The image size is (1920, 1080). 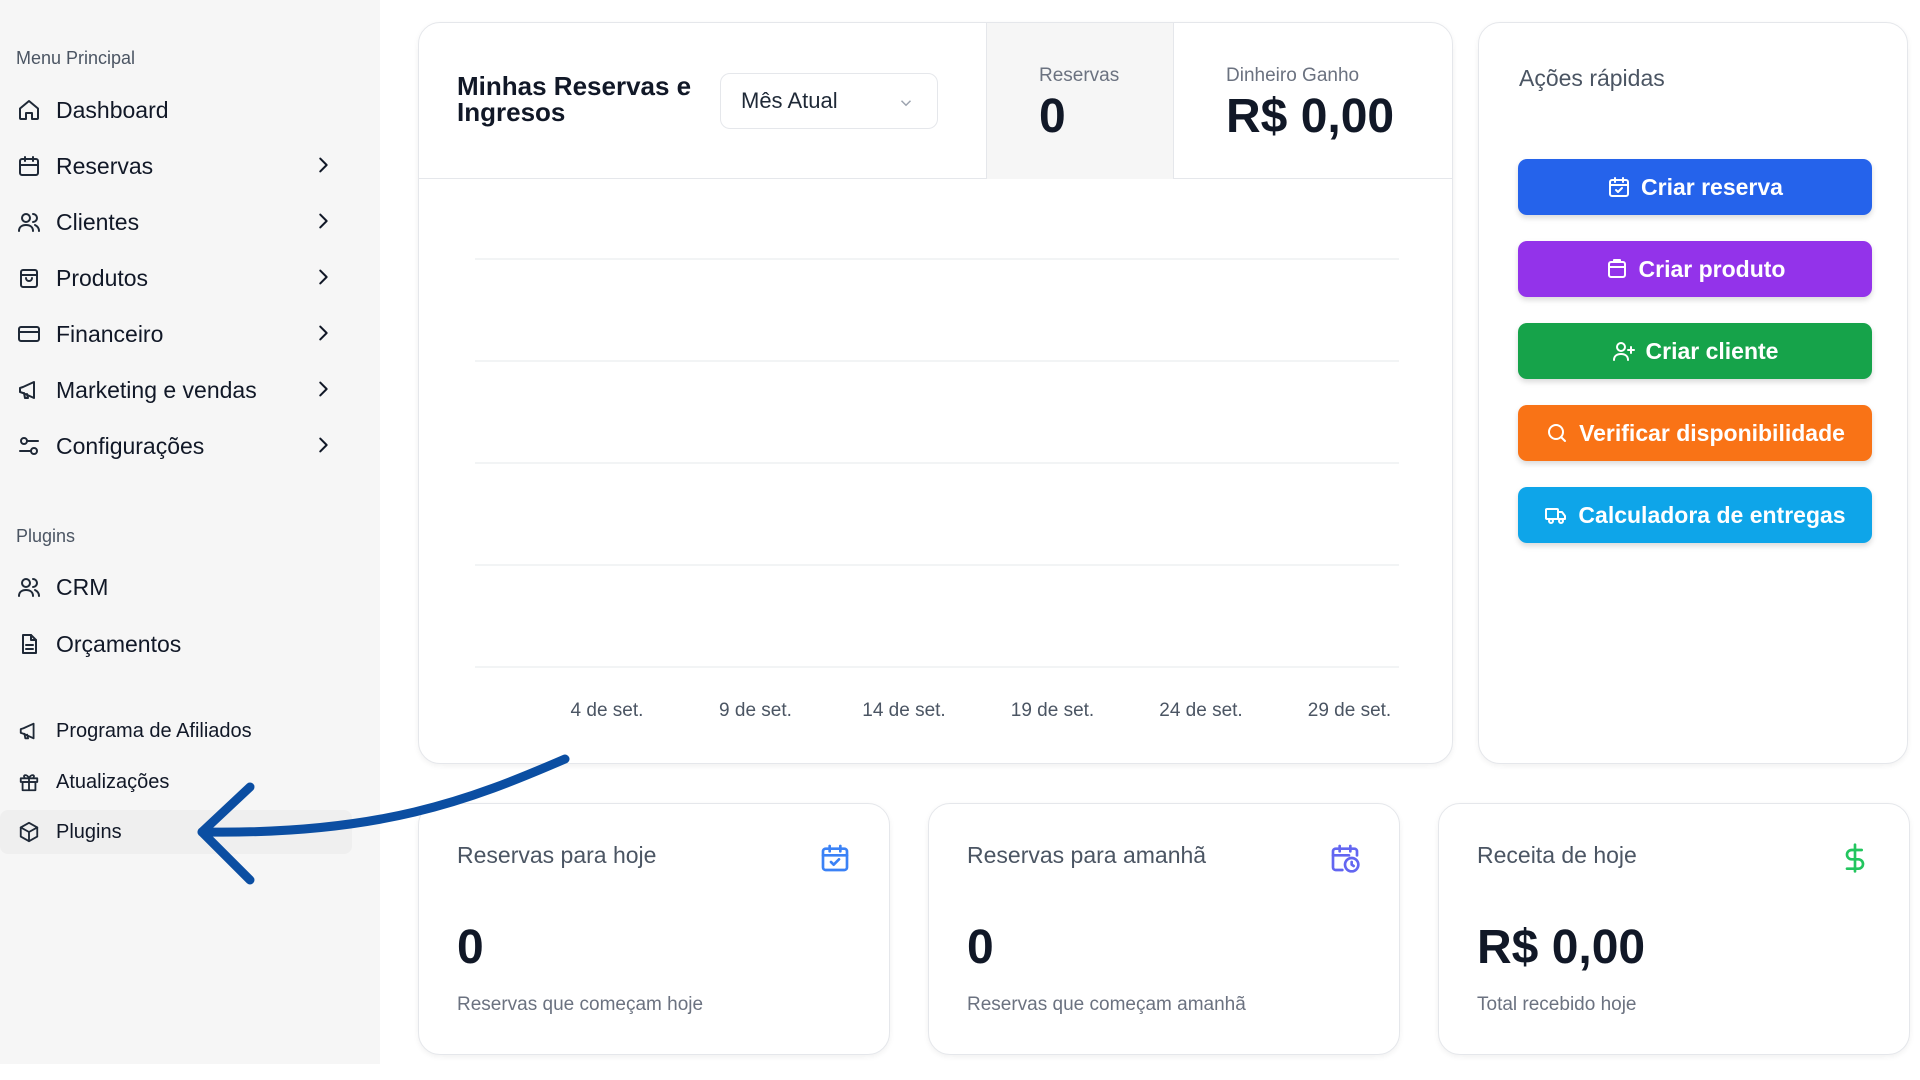 I want to click on chart-card-title: Minhas Reservas e Ingresos, so click(x=574, y=99).